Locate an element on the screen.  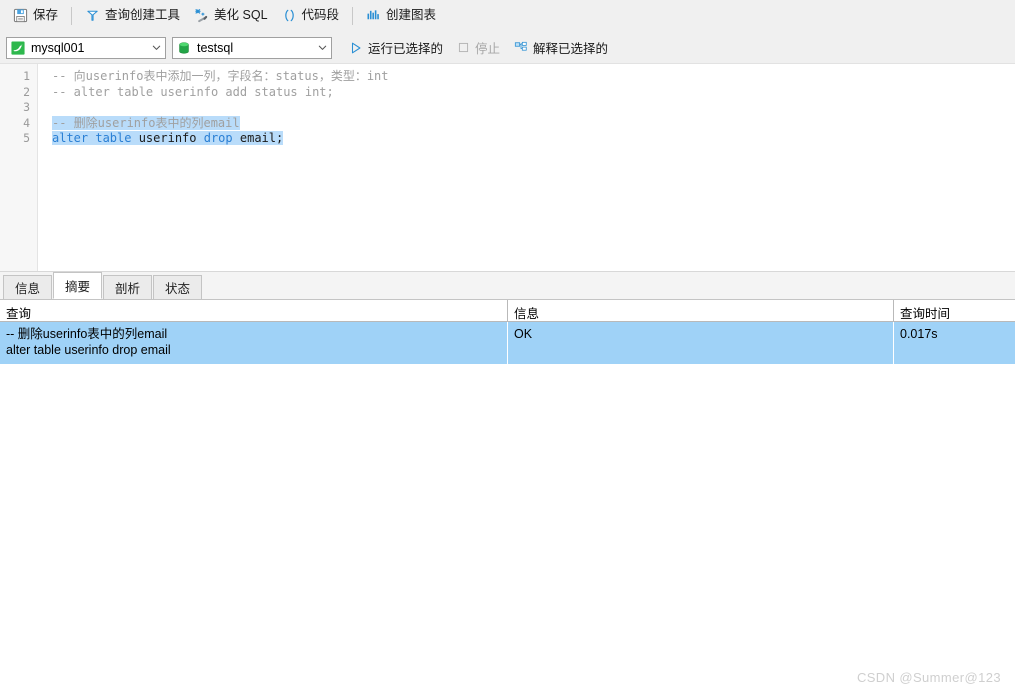
query-builder-label: 查询创建工具 is located at coordinates (143, 15).